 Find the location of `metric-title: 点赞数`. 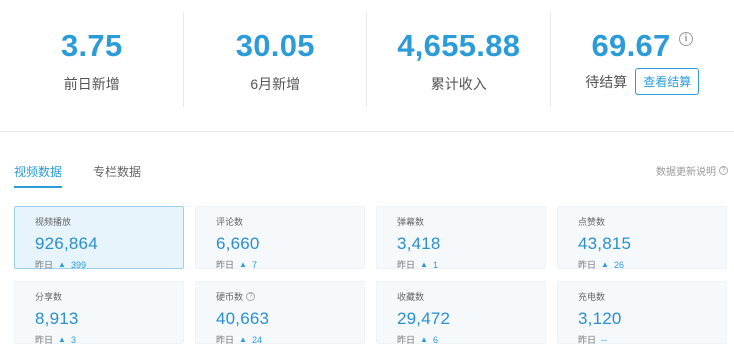

metric-title: 点赞数 is located at coordinates (592, 222).